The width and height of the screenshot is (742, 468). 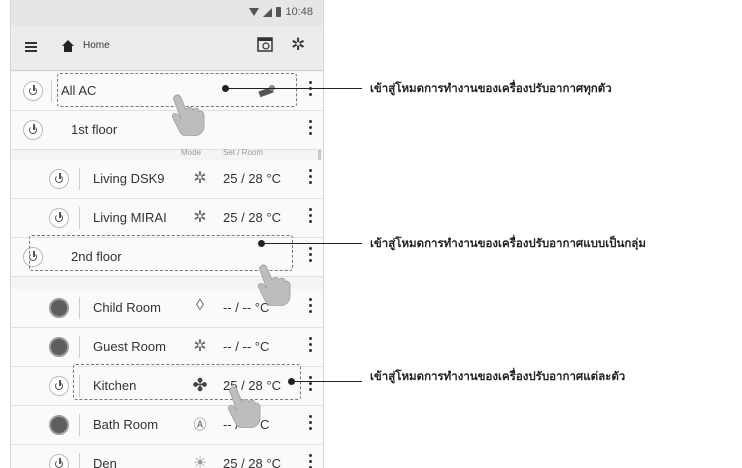 What do you see at coordinates (200, 305) in the screenshot?
I see `droplet-icon: ◊` at bounding box center [200, 305].